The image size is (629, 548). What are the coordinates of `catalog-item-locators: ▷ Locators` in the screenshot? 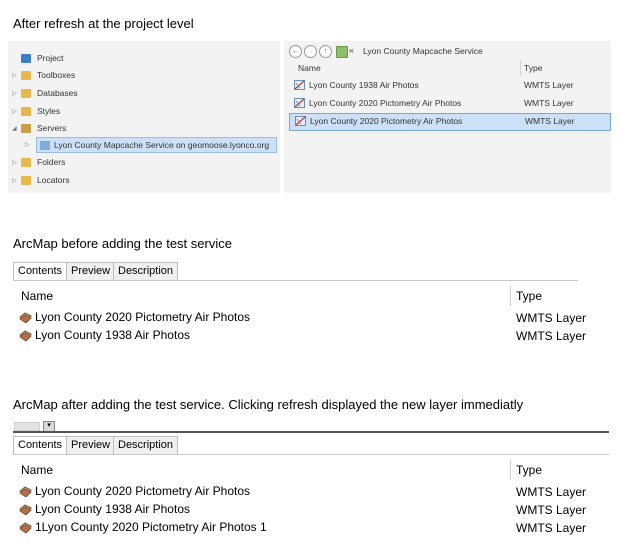 It's located at (41, 180).